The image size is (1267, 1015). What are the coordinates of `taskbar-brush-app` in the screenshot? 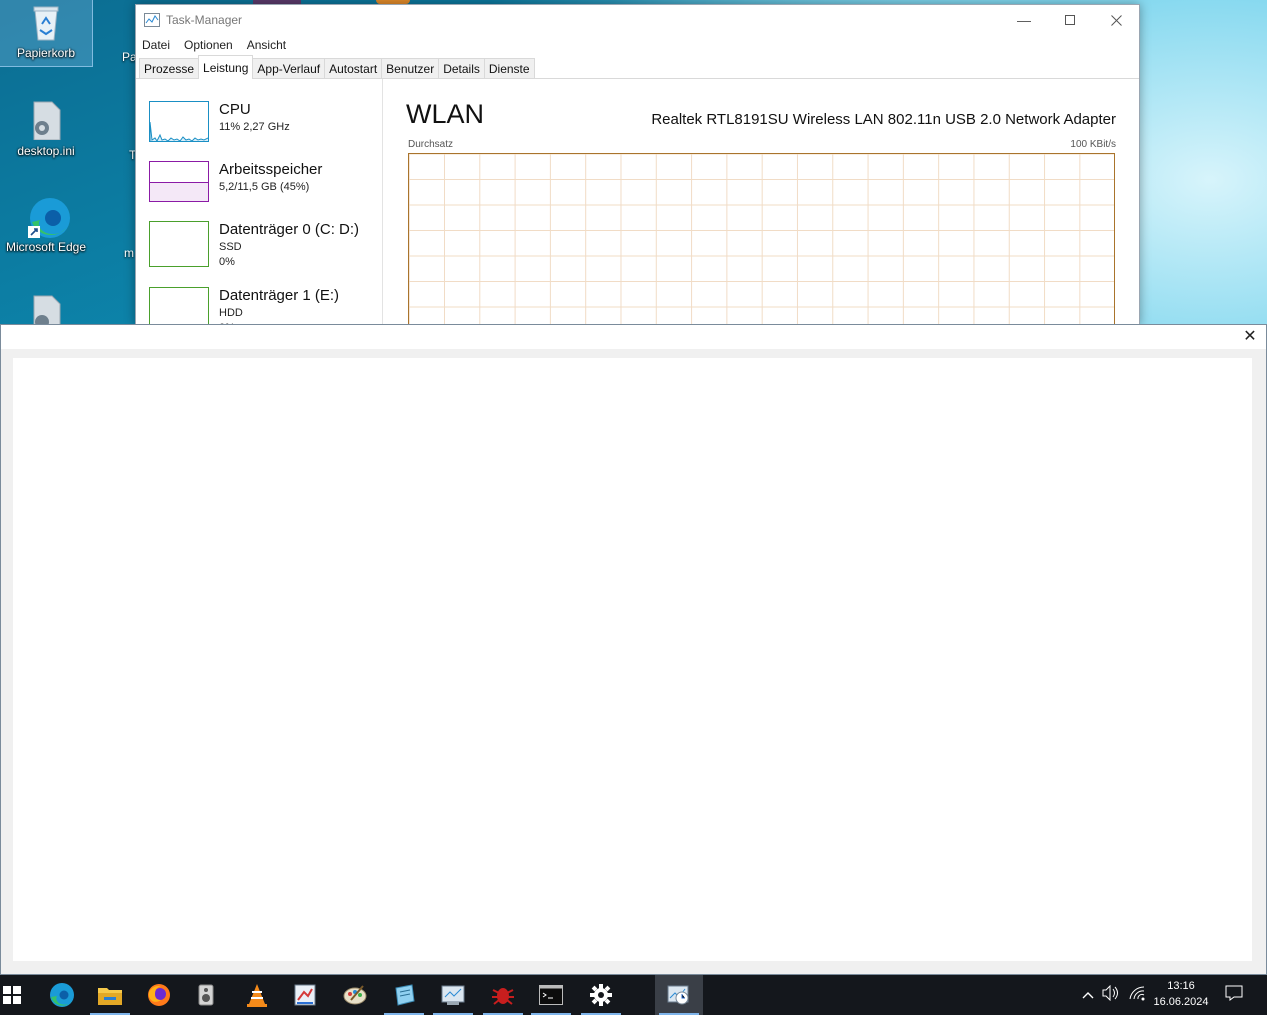 It's located at (355, 995).